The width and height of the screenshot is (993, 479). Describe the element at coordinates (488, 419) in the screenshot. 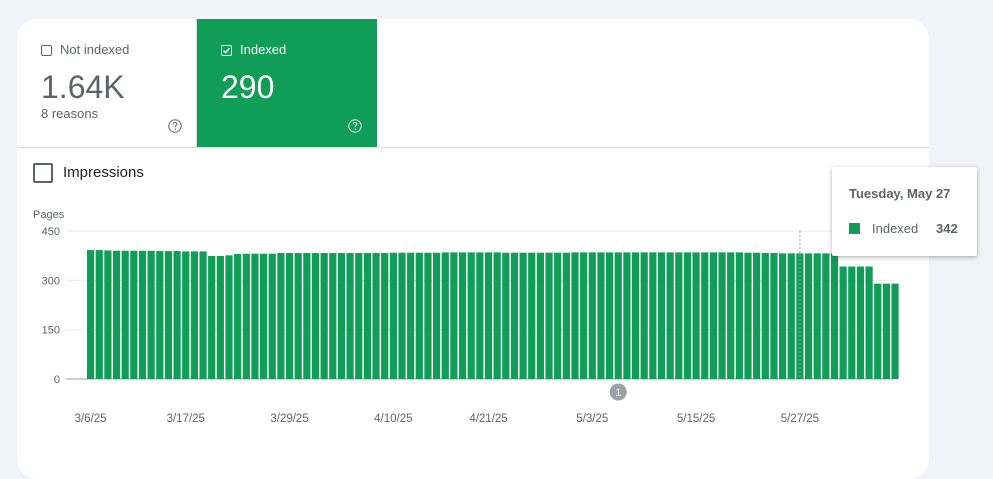

I see `x-tick-label: 4/21/25` at that location.